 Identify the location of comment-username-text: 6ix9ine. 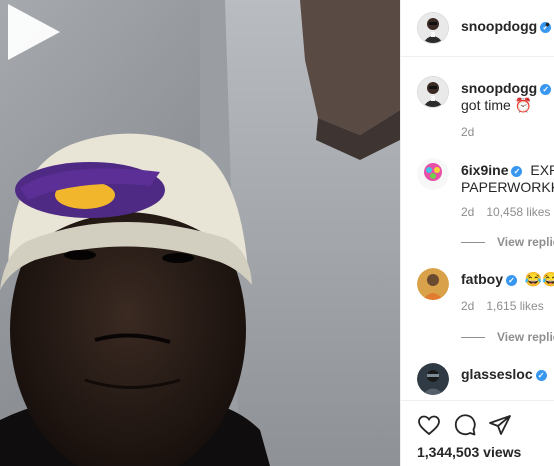
(484, 170).